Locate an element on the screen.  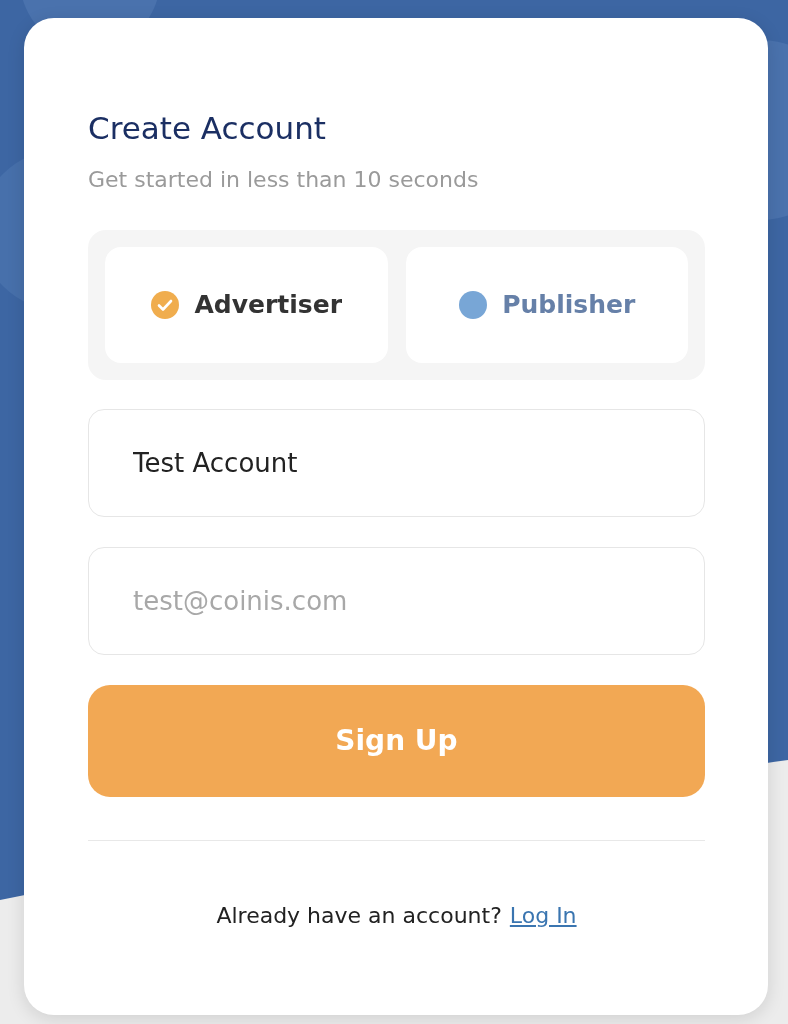
role-option: Advertiser is located at coordinates (246, 304).